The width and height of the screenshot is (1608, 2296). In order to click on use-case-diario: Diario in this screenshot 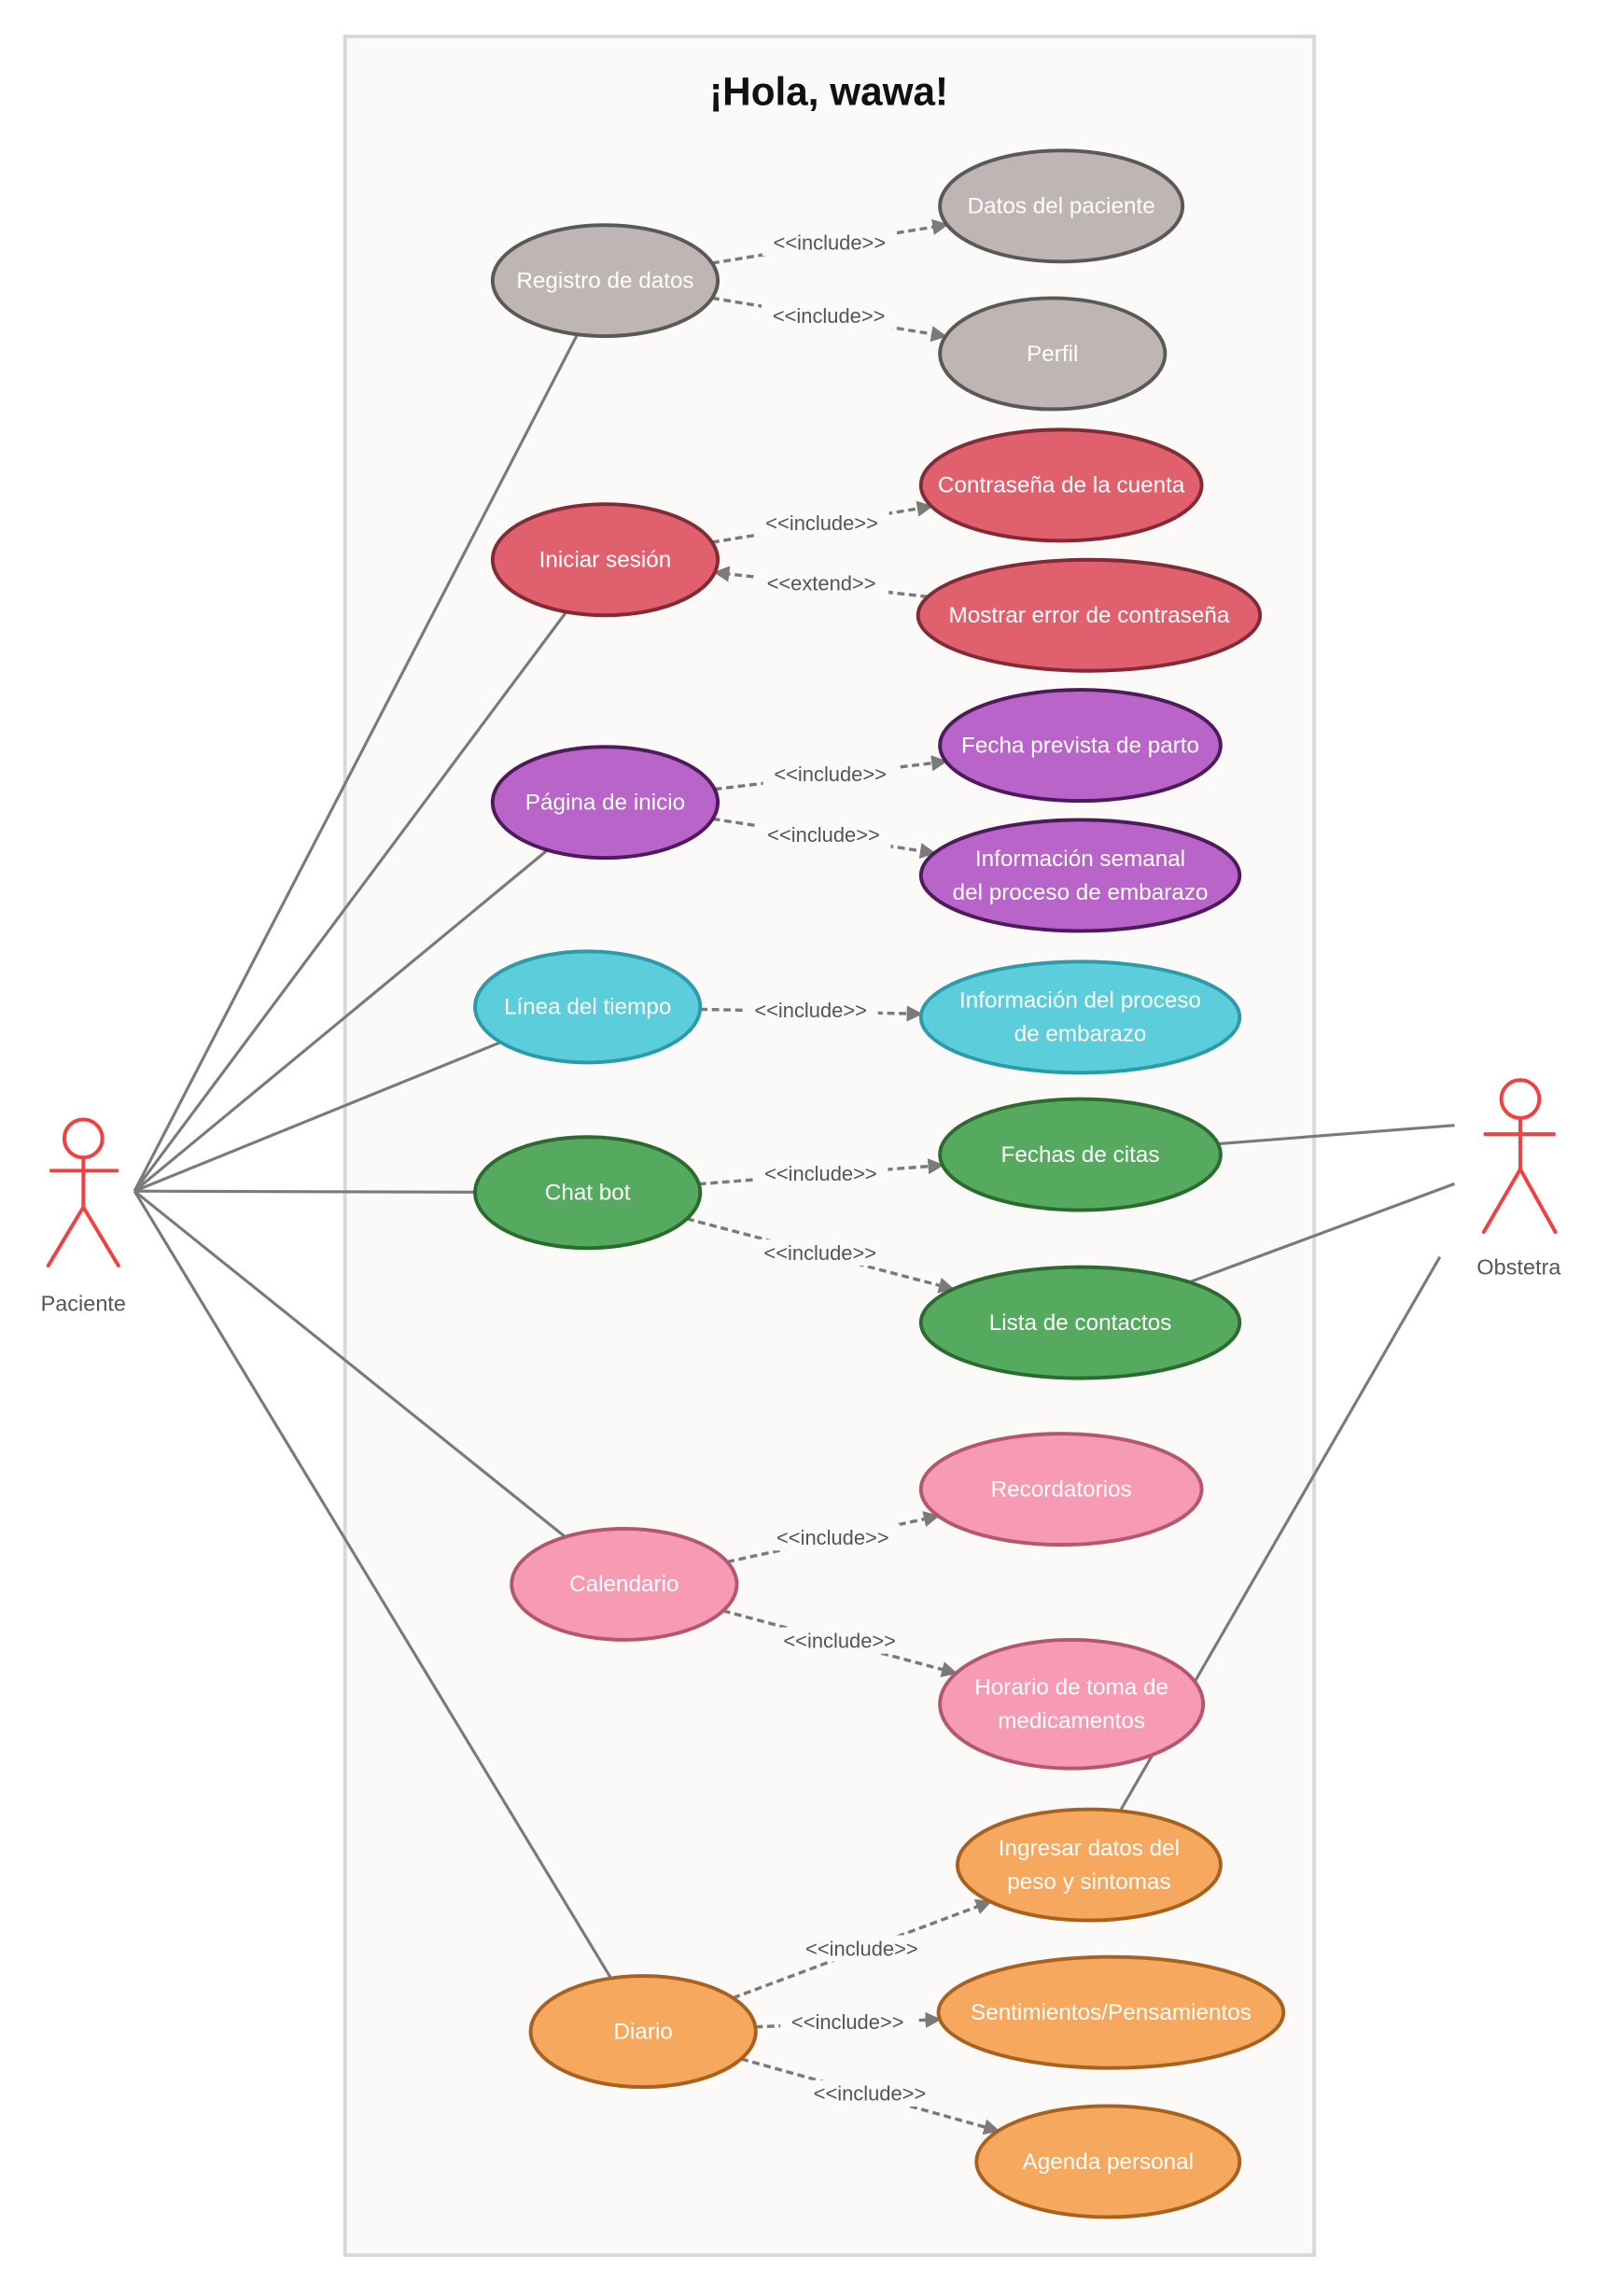, I will do `click(643, 2032)`.